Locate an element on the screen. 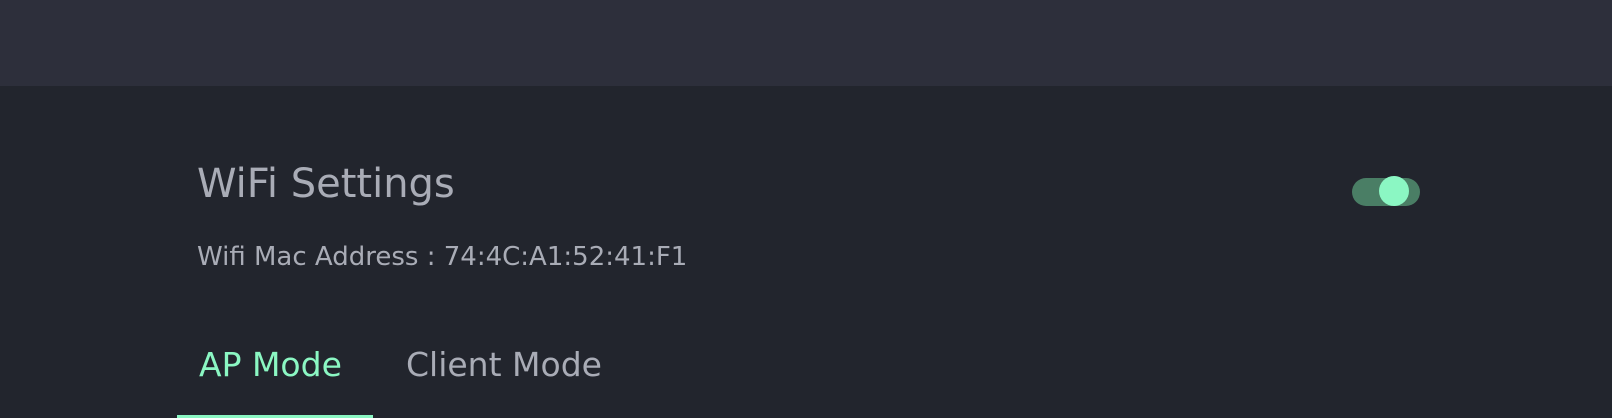 The image size is (1612, 418). tab-ap-mode-label: AP Mode is located at coordinates (270, 364).